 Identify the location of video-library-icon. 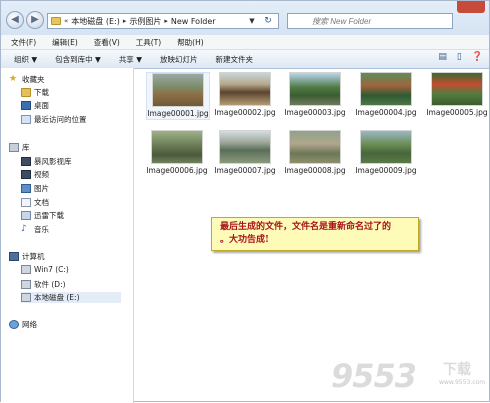
(26, 161).